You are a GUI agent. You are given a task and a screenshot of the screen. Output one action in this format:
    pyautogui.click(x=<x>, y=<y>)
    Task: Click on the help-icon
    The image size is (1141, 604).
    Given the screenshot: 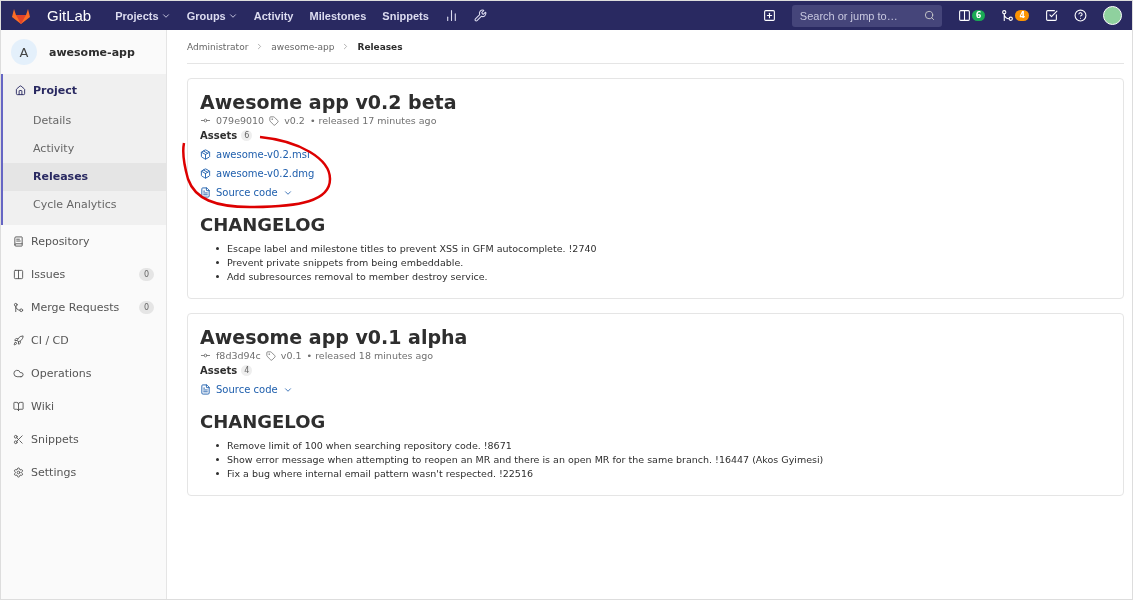 What is the action you would take?
    pyautogui.click(x=1080, y=15)
    